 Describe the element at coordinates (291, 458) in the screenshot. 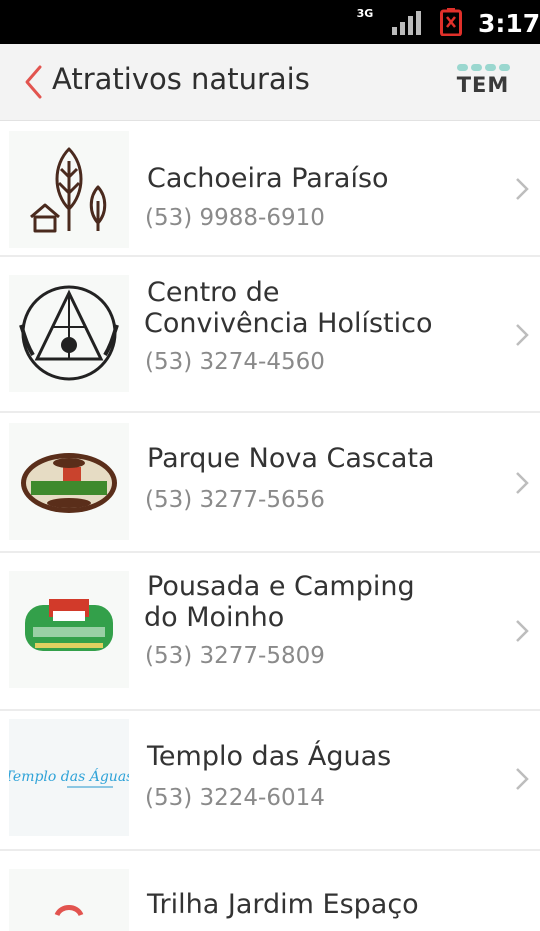

I see `item-name: Parque Nova Cascata` at that location.